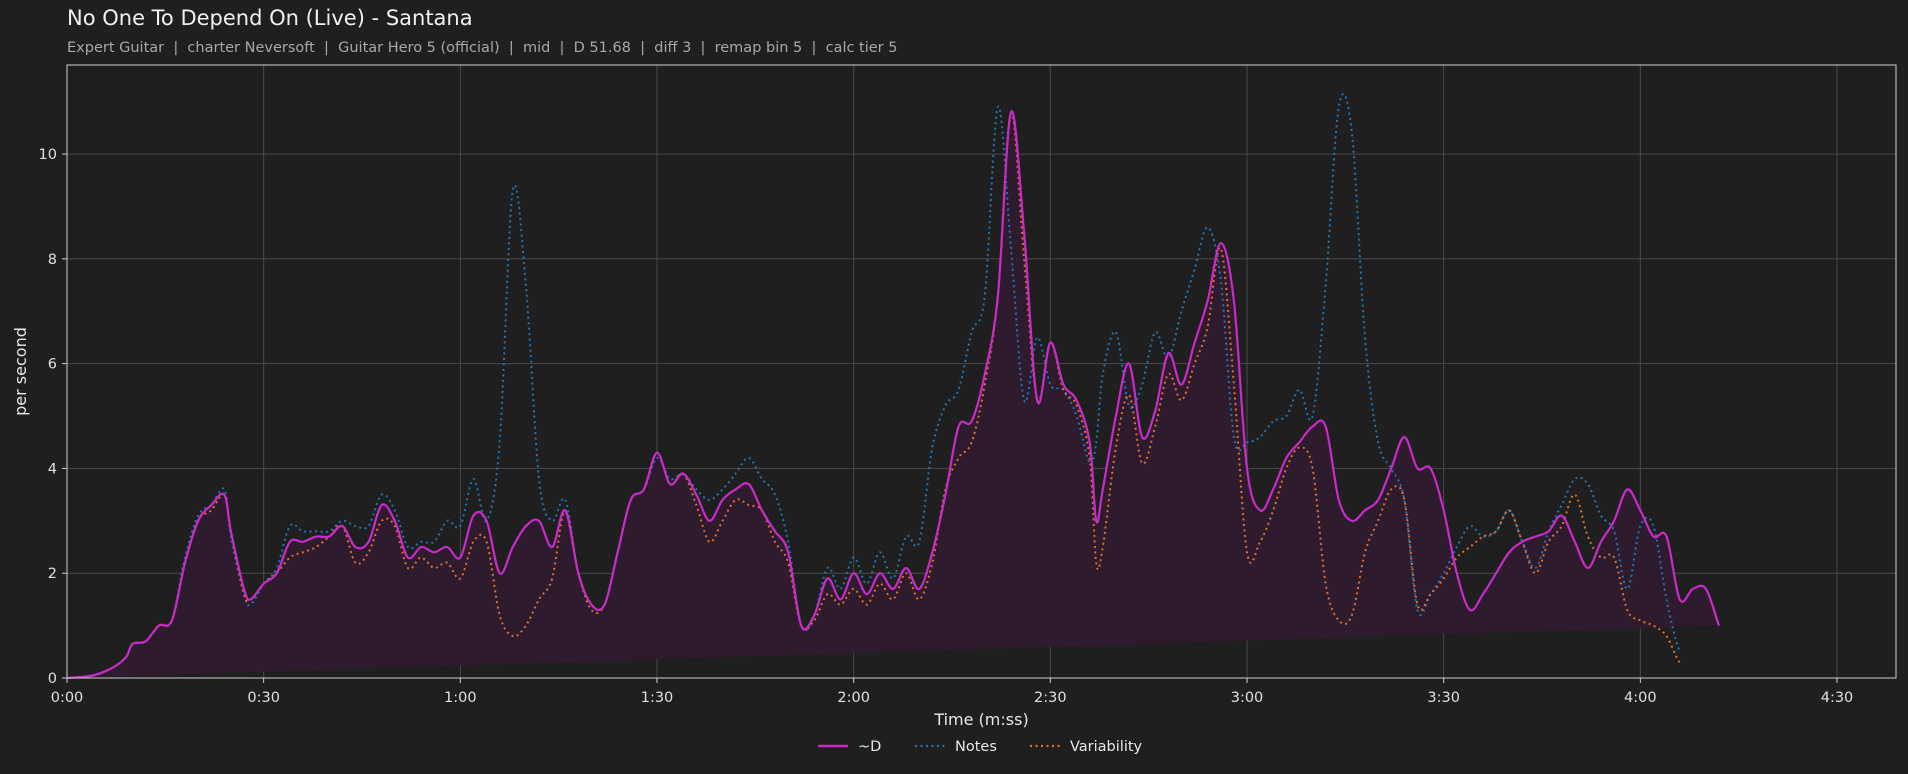 This screenshot has width=1908, height=774. Describe the element at coordinates (20, 371) in the screenshot. I see `y-axis-label: per second` at that location.